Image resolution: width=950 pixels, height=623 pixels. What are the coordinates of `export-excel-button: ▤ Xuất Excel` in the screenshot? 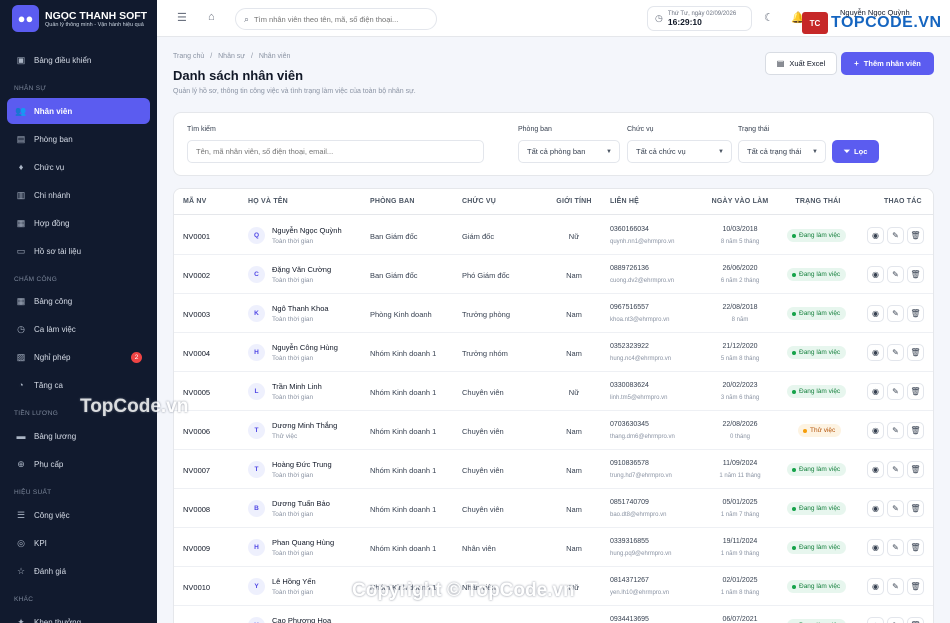 It's located at (801, 63).